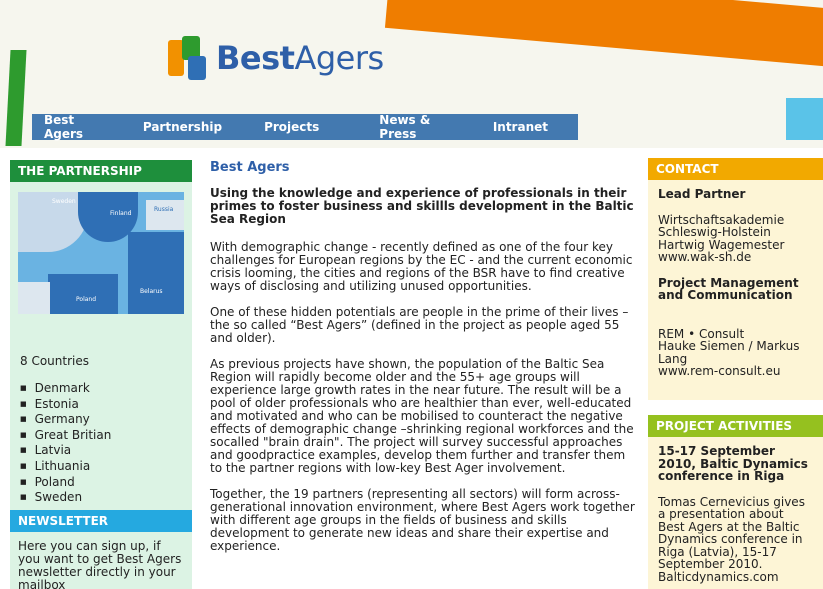 The width and height of the screenshot is (823, 589). I want to click on contact-heading: CONTACT, so click(735, 169).